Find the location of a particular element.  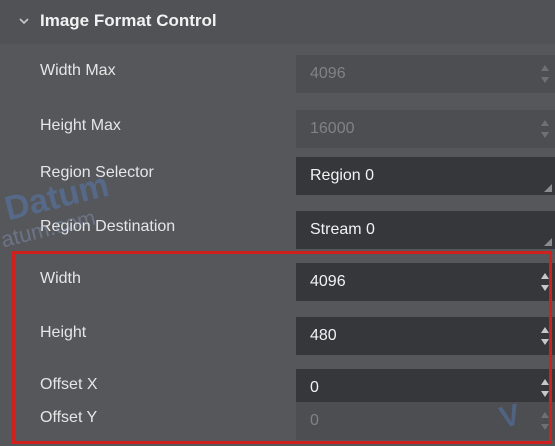

field-value: 0 is located at coordinates (314, 420).